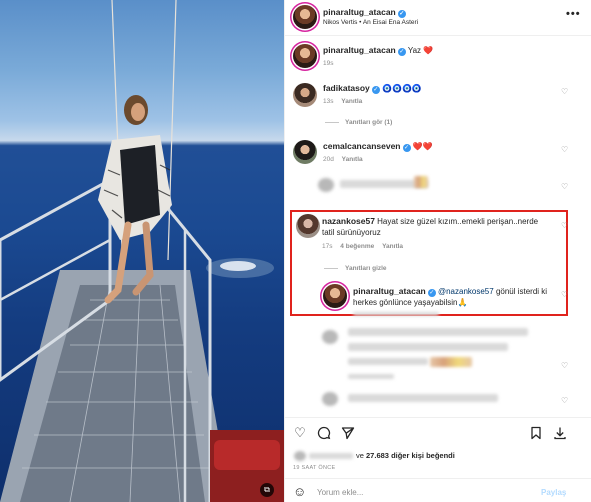 Image resolution: width=591 pixels, height=502 pixels. What do you see at coordinates (305, 56) in the screenshot?
I see `caption-avatar` at bounding box center [305, 56].